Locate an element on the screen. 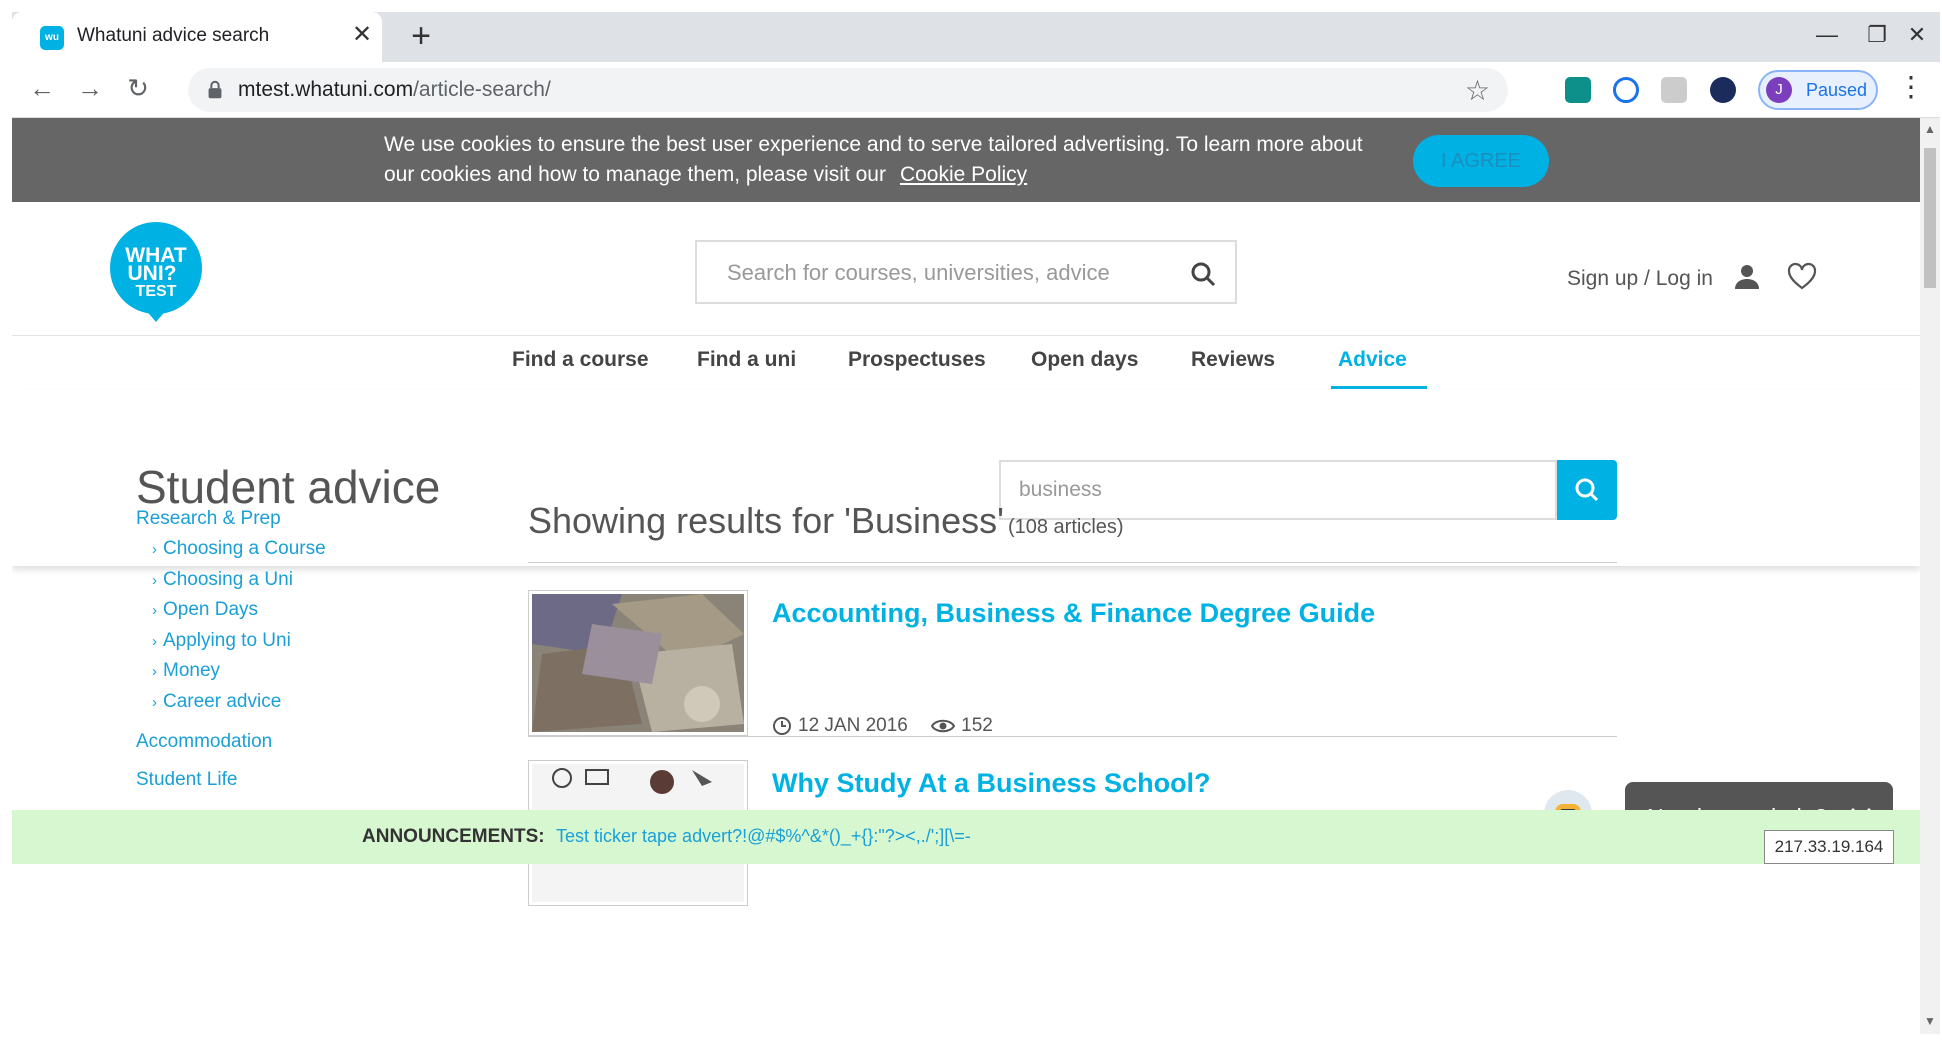  sidebar-item-applying: › Applying to Uni is located at coordinates (221, 641).